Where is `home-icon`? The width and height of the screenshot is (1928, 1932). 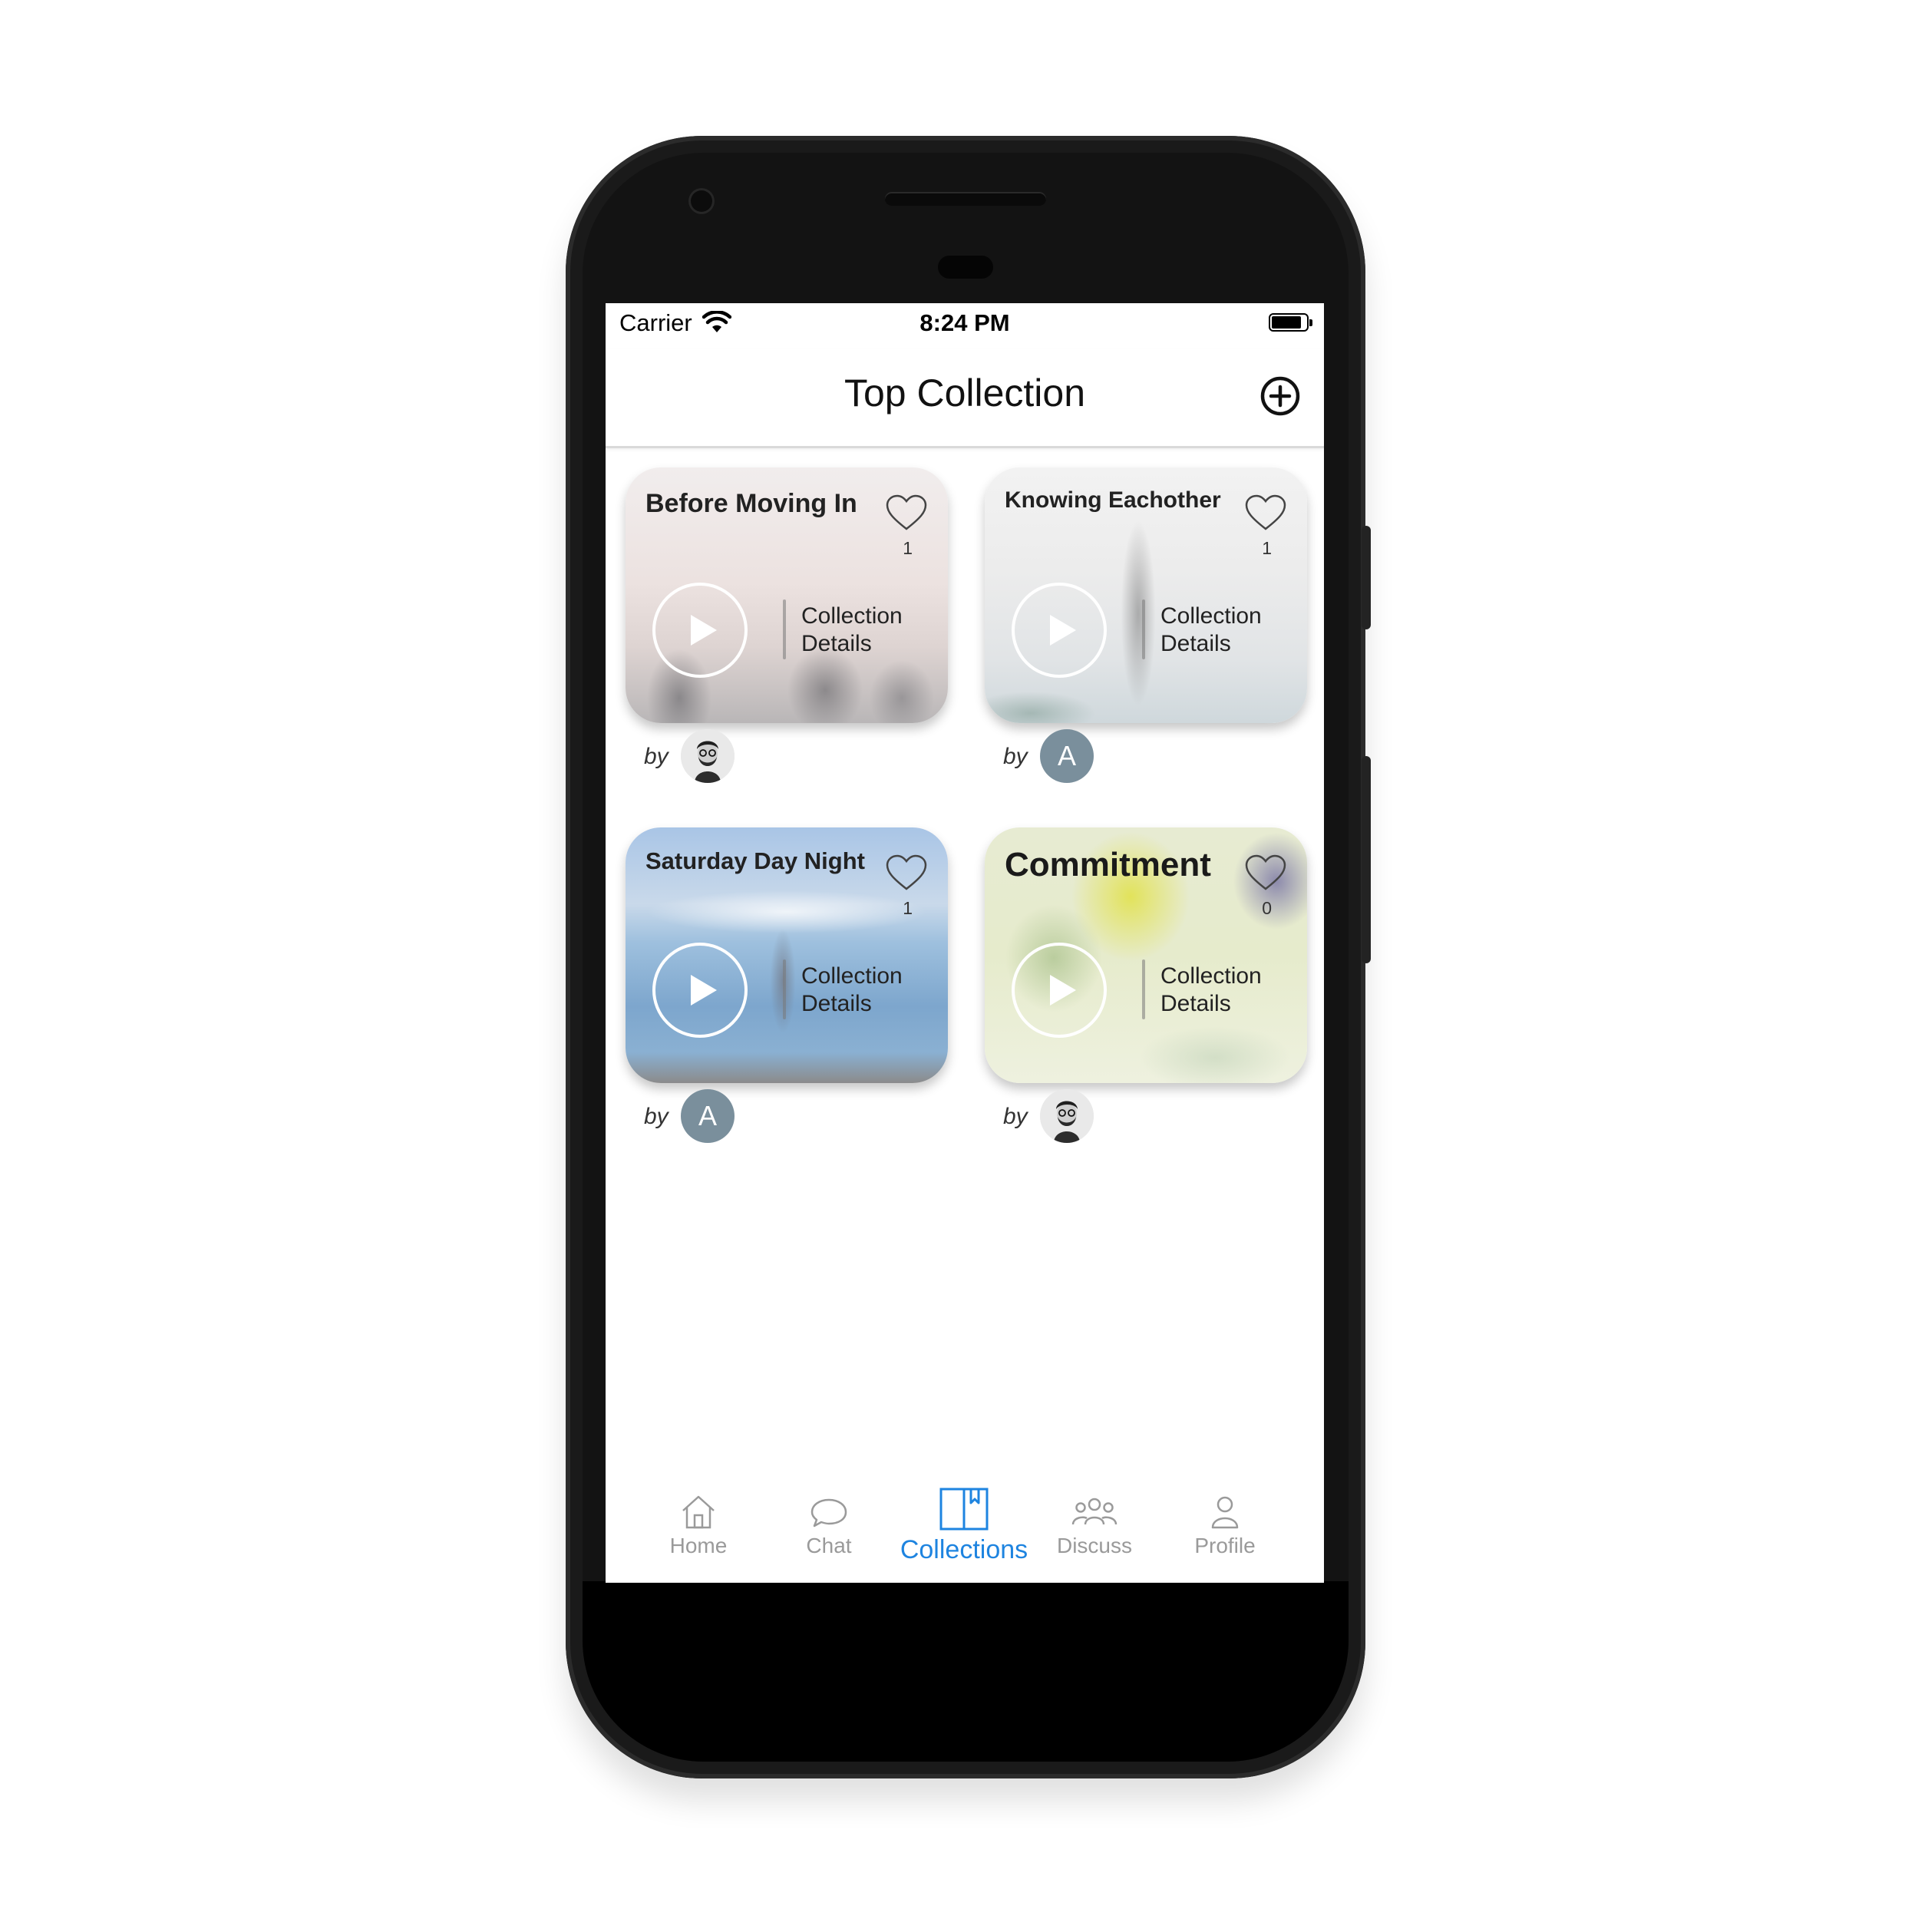 home-icon is located at coordinates (698, 1512).